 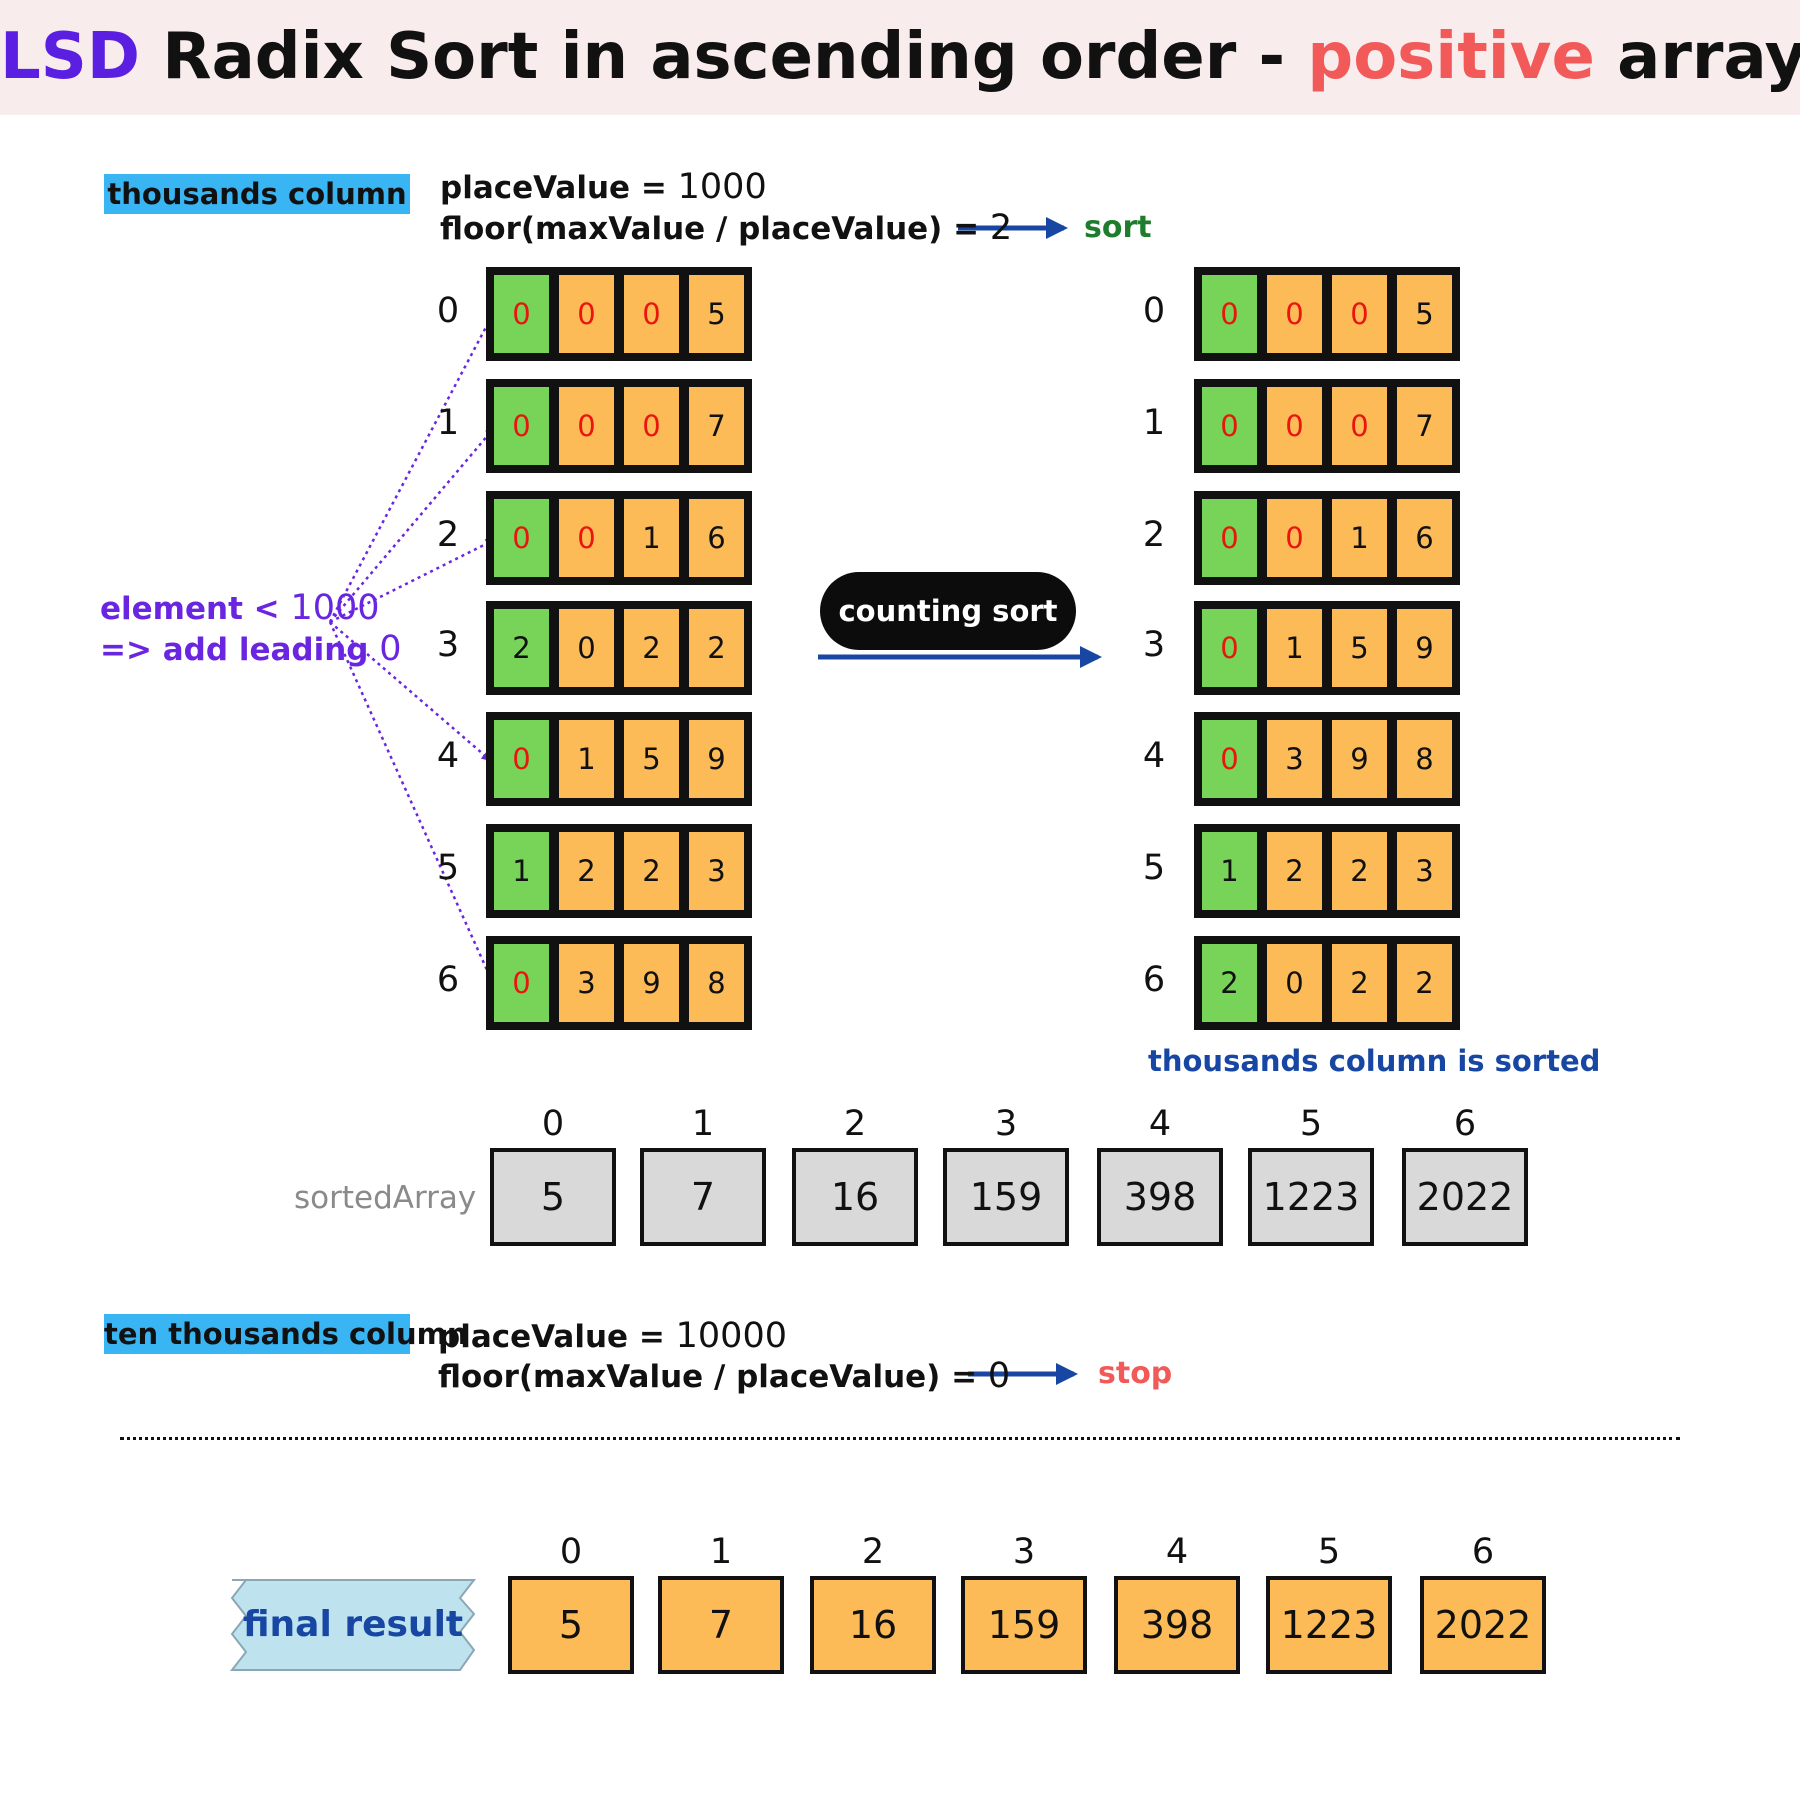 I want to click on sorted-array-element: 7, so click(x=703, y=1197).